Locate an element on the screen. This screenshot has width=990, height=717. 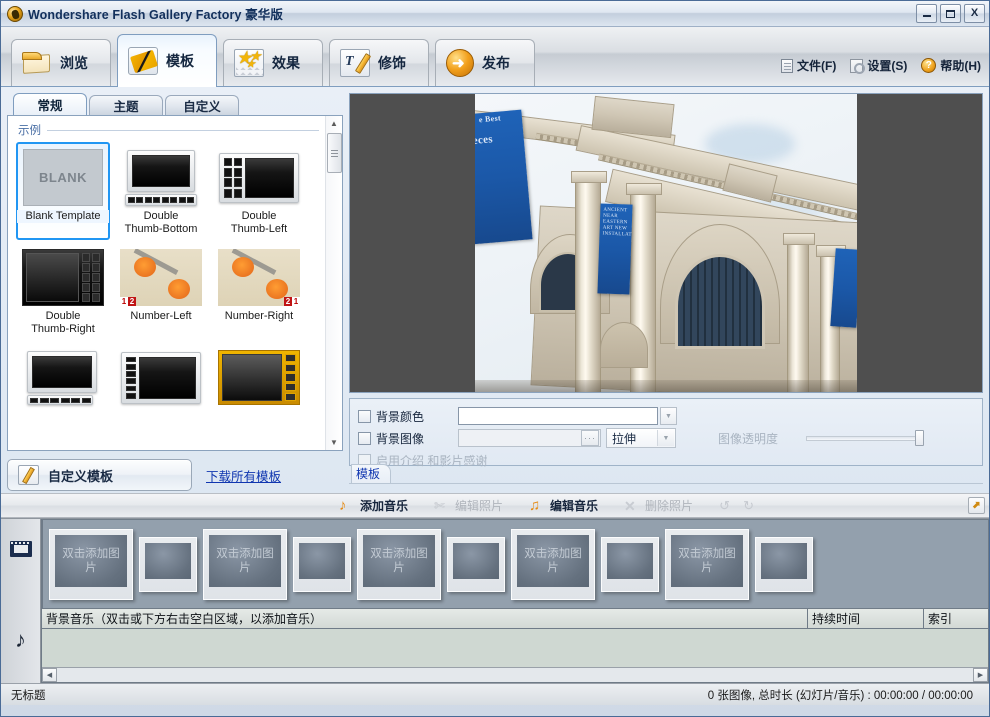
menu-file: 文件(F) is located at coordinates (808, 65).